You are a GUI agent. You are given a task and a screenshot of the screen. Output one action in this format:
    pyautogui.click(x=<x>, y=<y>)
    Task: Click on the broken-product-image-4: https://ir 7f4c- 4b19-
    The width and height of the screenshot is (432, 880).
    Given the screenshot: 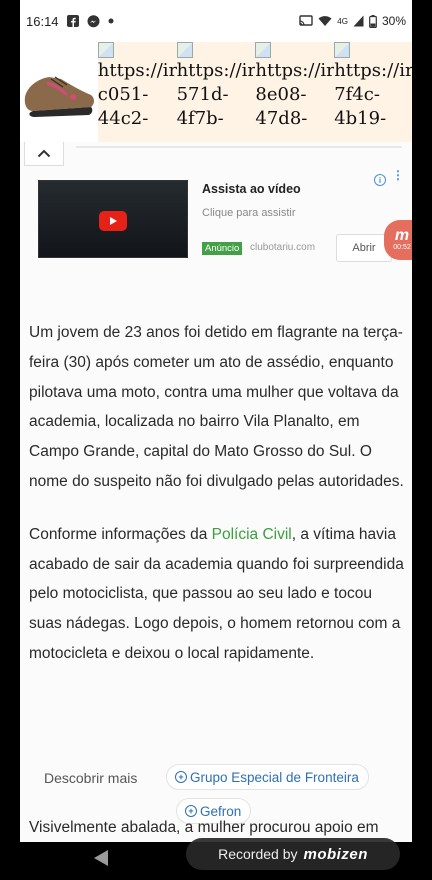 What is the action you would take?
    pyautogui.click(x=373, y=92)
    